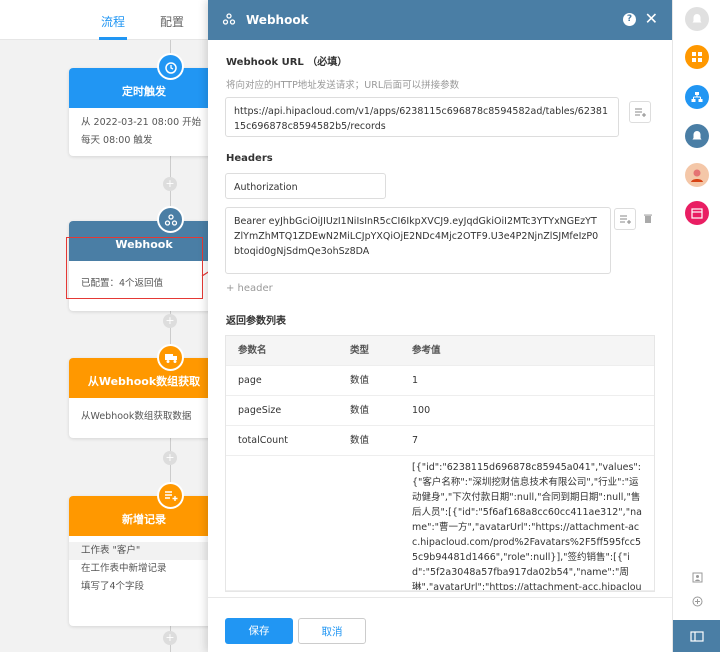 The image size is (720, 652). What do you see at coordinates (277, 20) in the screenshot?
I see `dialog-title: Webhook` at bounding box center [277, 20].